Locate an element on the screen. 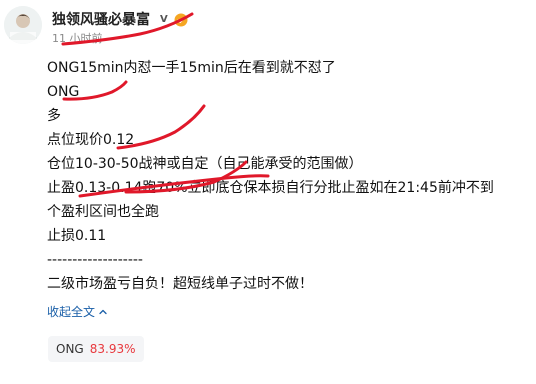 The width and height of the screenshot is (536, 384). post-line: 止损0.11 is located at coordinates (77, 236).